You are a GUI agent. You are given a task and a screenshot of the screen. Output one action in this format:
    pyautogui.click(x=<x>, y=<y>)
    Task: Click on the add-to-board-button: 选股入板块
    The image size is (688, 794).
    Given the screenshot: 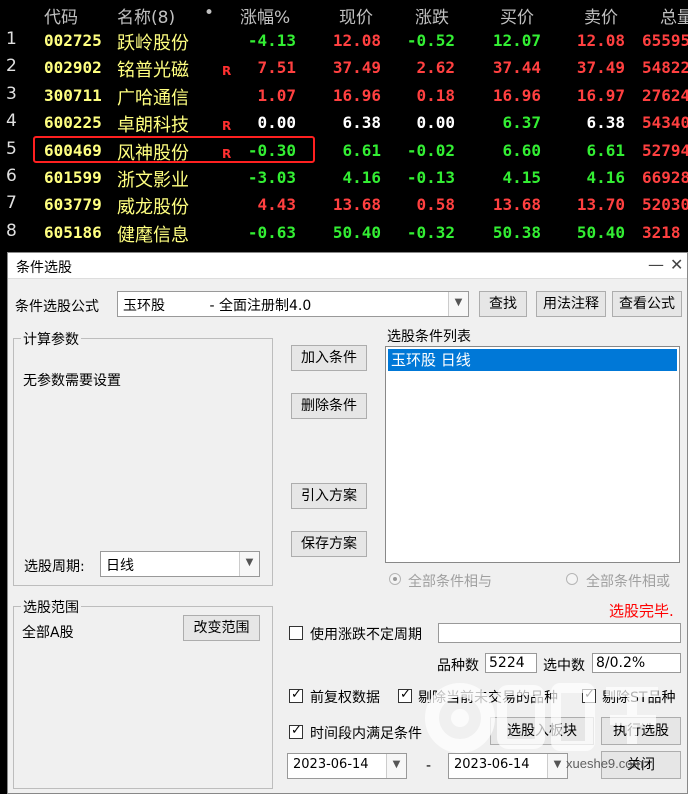 What is the action you would take?
    pyautogui.click(x=542, y=731)
    